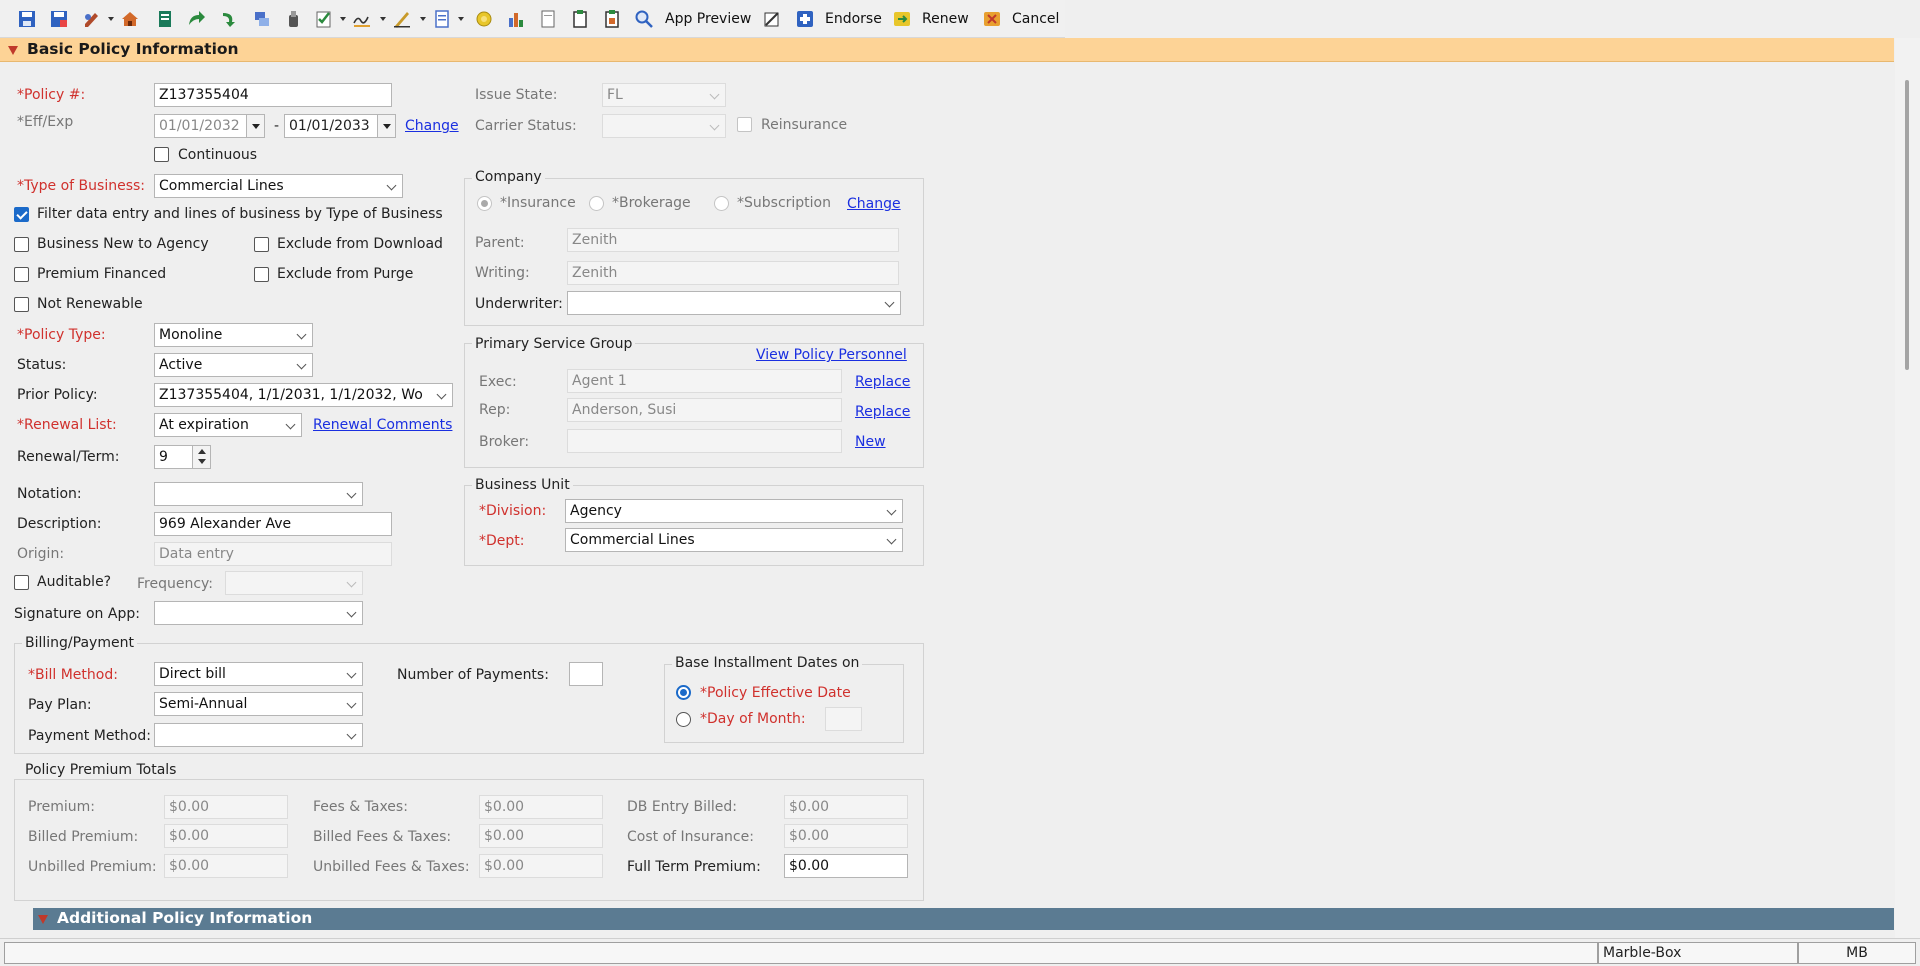  I want to click on stepper-buttons, so click(201, 457).